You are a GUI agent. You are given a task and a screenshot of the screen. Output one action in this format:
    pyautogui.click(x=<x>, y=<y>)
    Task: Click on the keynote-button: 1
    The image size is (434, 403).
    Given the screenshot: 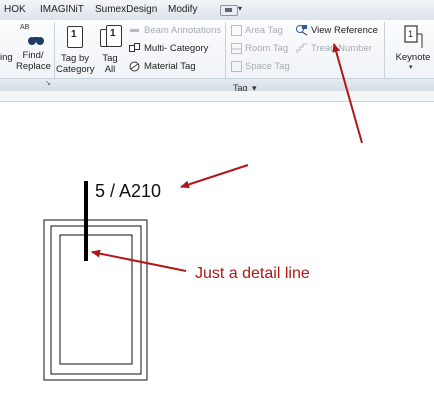 What is the action you would take?
    pyautogui.click(x=412, y=37)
    